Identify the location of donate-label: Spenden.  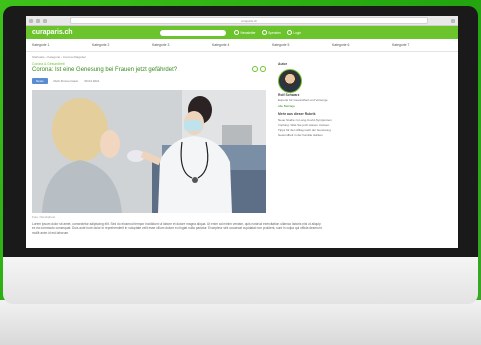
(274, 32).